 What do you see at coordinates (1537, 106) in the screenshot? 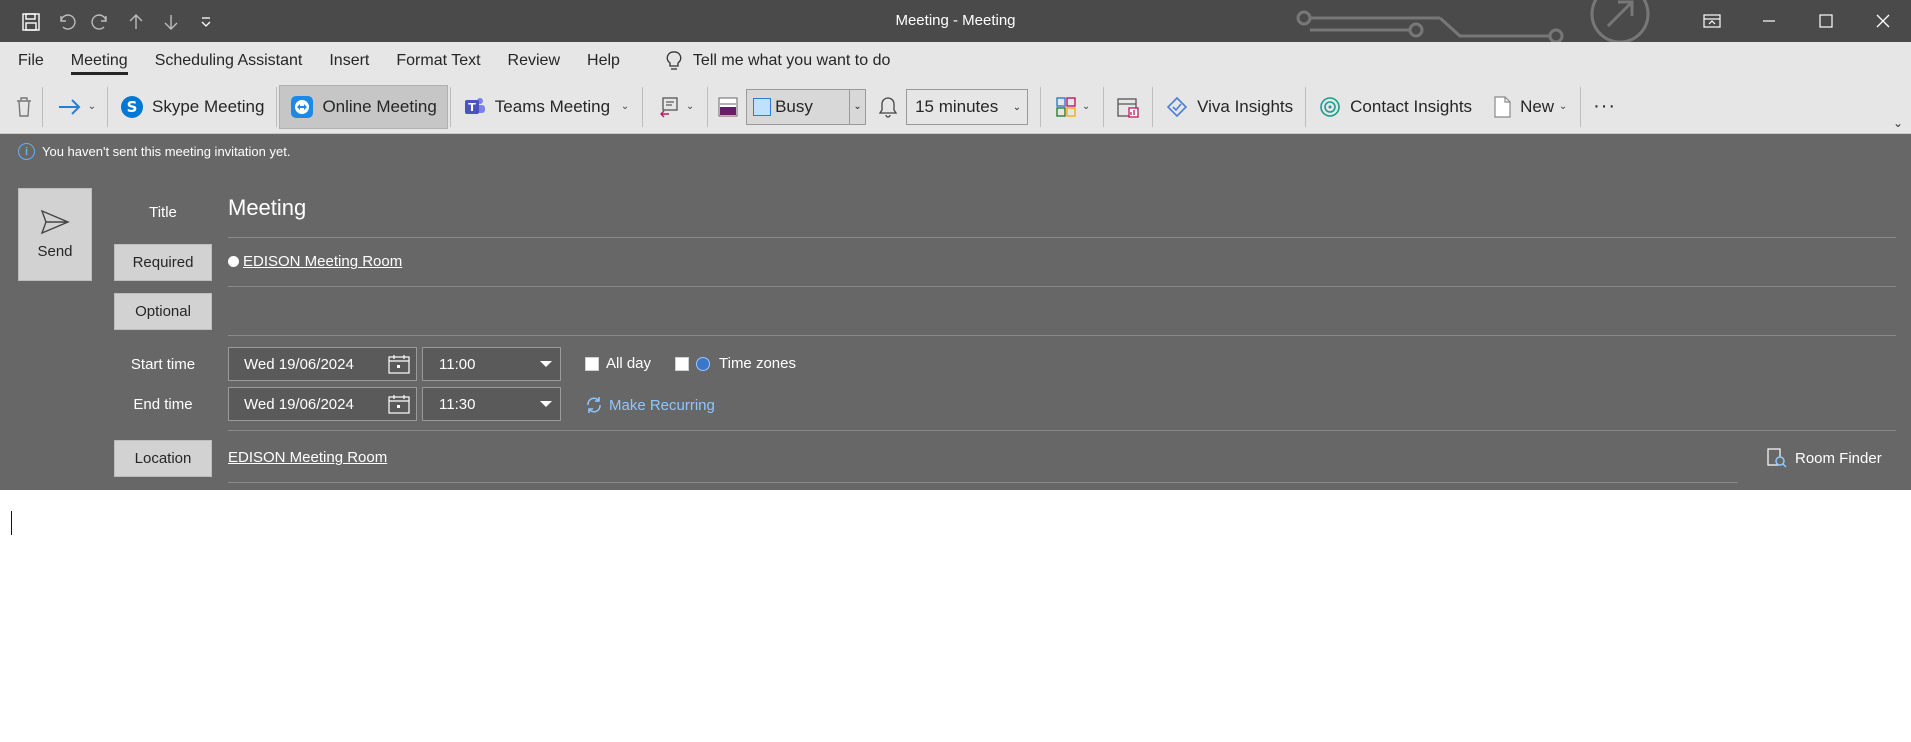
I see `new-label: New` at bounding box center [1537, 106].